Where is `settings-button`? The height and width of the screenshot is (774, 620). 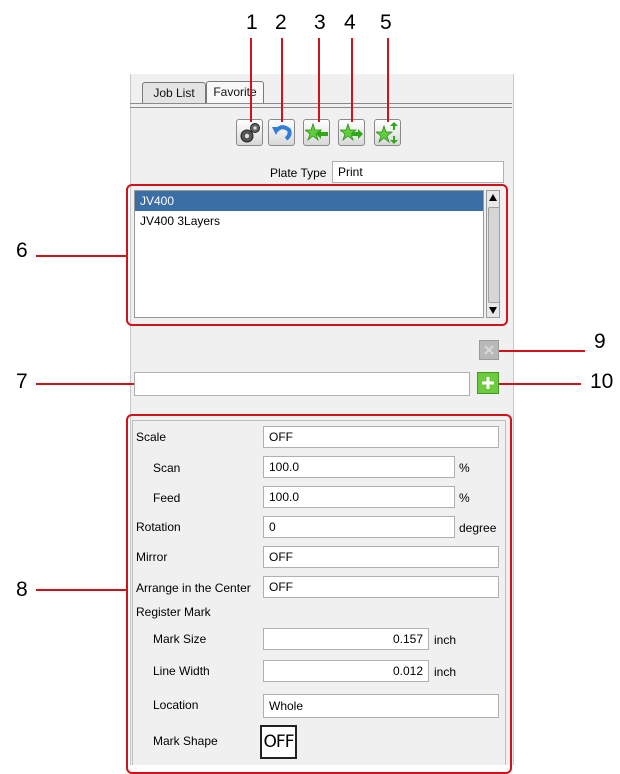
settings-button is located at coordinates (249, 132).